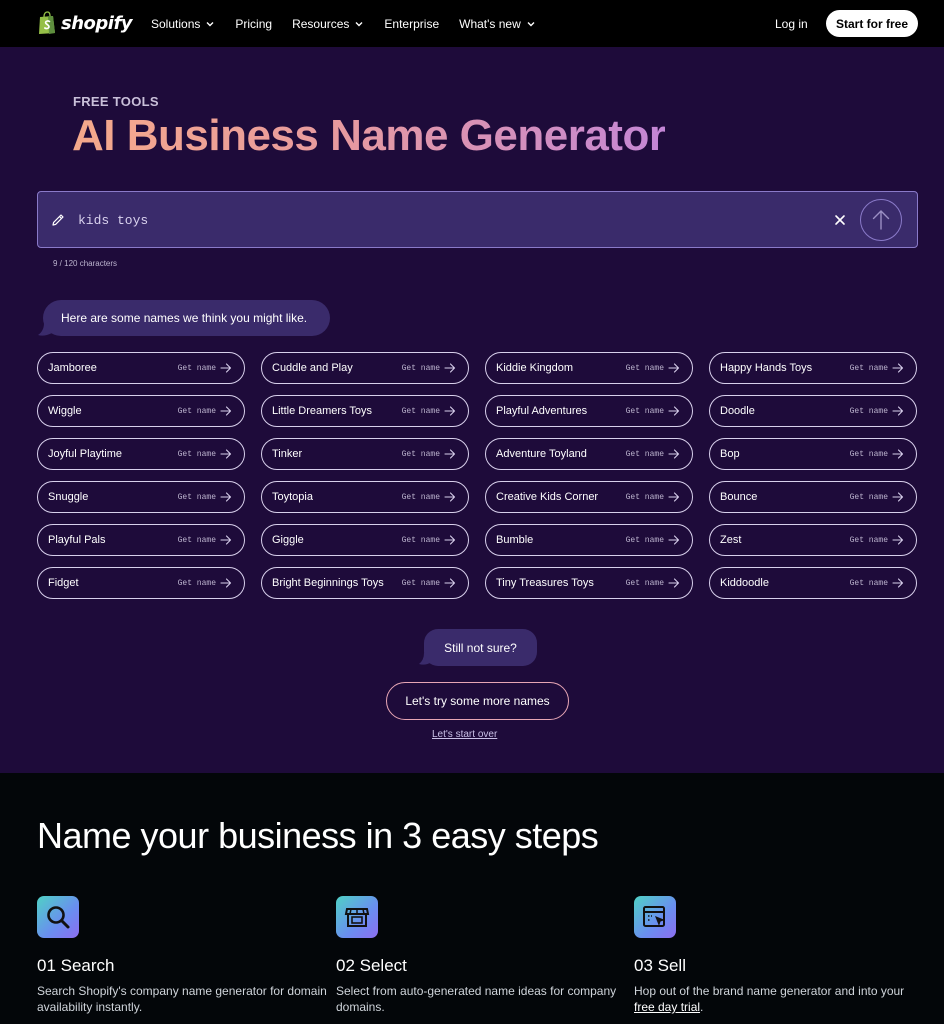 The height and width of the screenshot is (1024, 944). Describe the element at coordinates (365, 583) in the screenshot. I see `name-suggestion: Bright Beginnings Toys Get name` at that location.